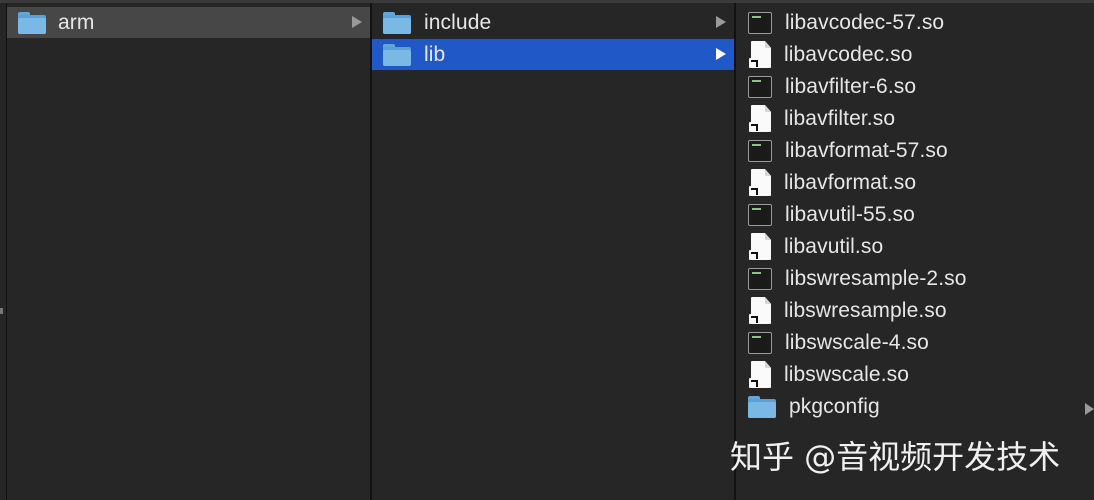 Image resolution: width=1094 pixels, height=500 pixels. Describe the element at coordinates (848, 54) in the screenshot. I see `item-label: libavcodec.so` at that location.